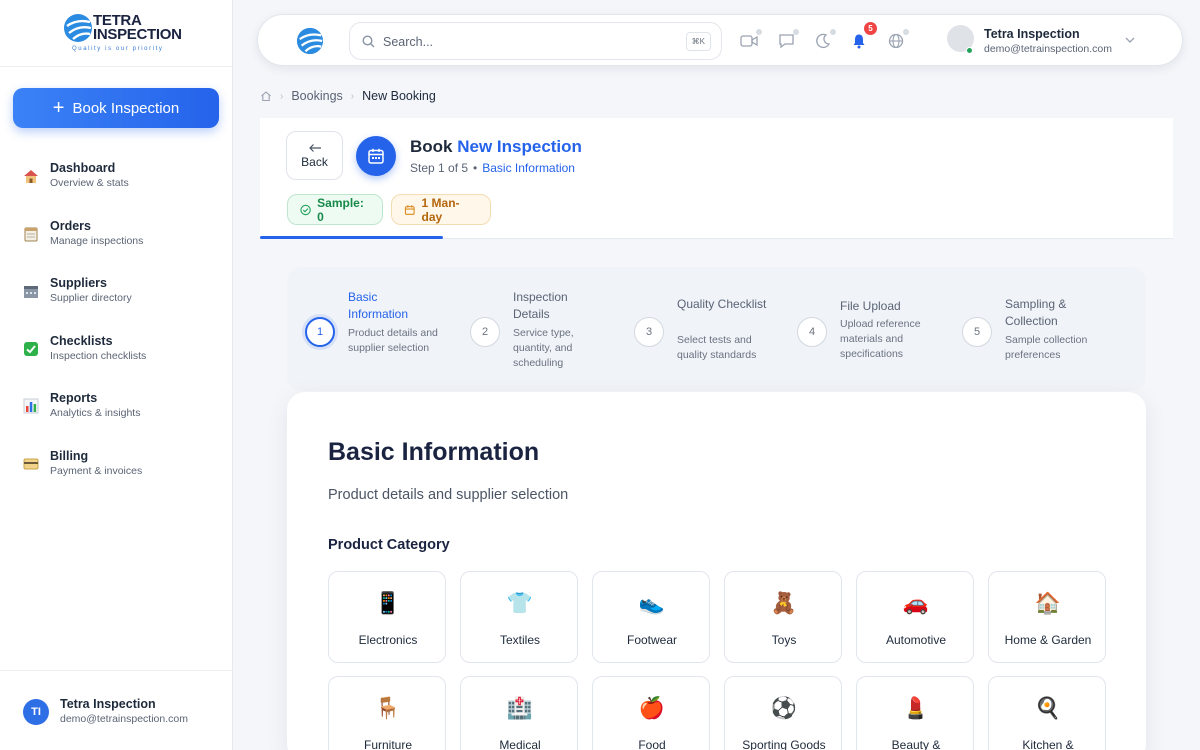 The height and width of the screenshot is (750, 1200). I want to click on step-description: Sample collection preferences, so click(1046, 347).